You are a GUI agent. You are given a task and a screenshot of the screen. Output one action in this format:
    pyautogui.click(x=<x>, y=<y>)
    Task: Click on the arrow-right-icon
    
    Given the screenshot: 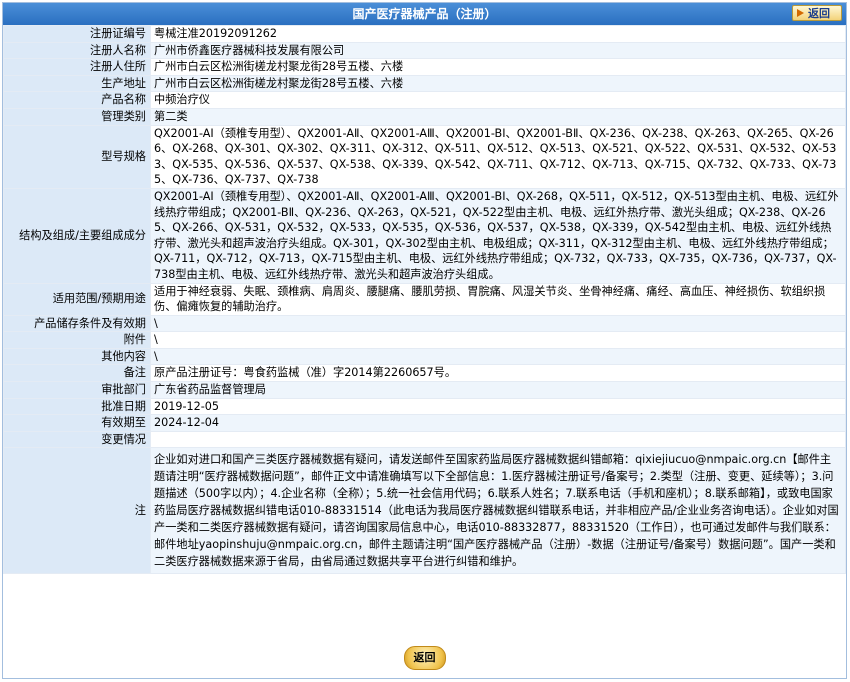 What is the action you would take?
    pyautogui.click(x=800, y=13)
    